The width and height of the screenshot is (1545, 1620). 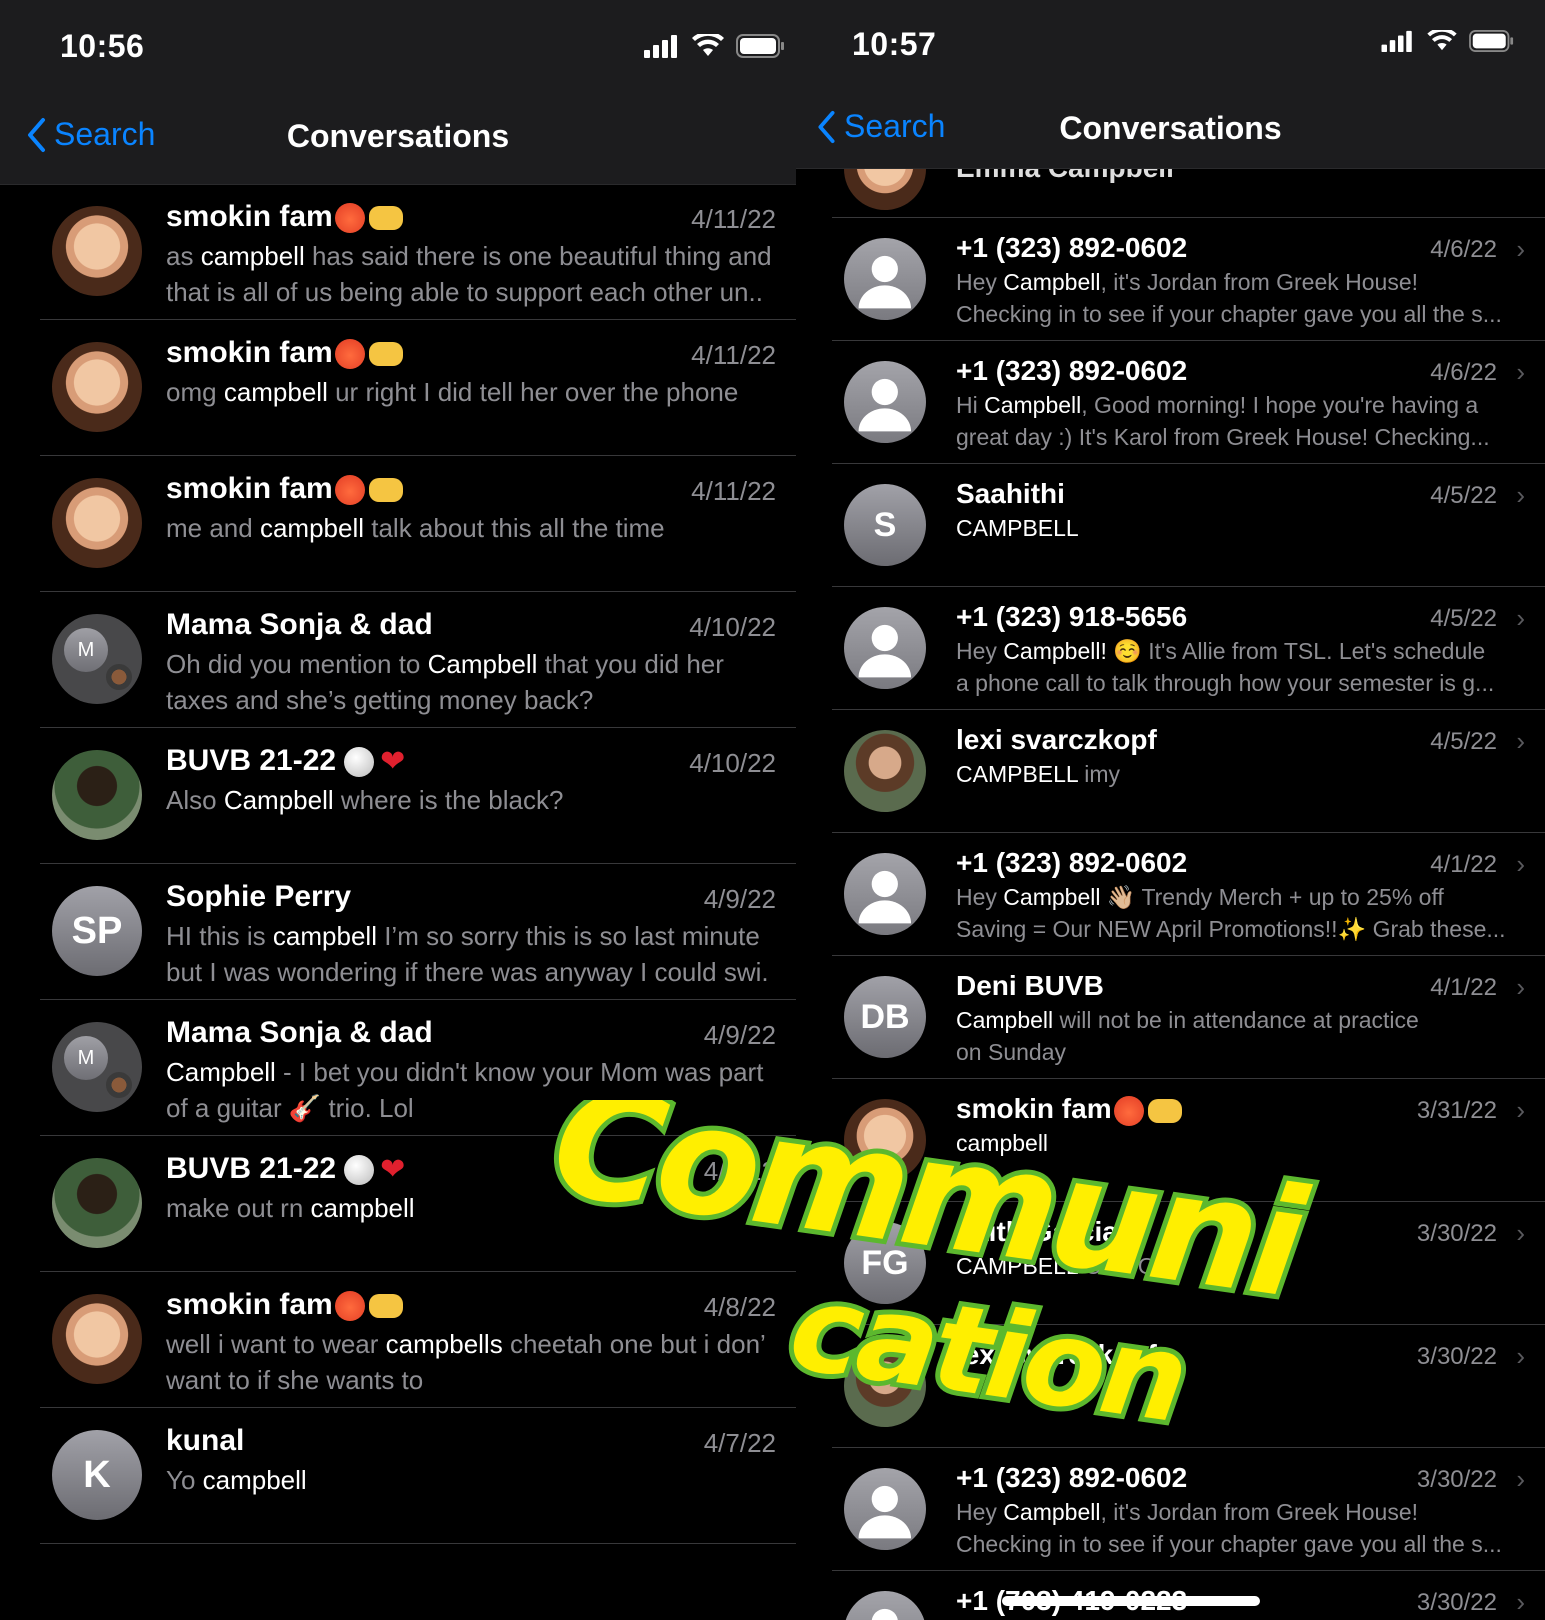 What do you see at coordinates (1396, 41) in the screenshot?
I see `cellular-signal-icon` at bounding box center [1396, 41].